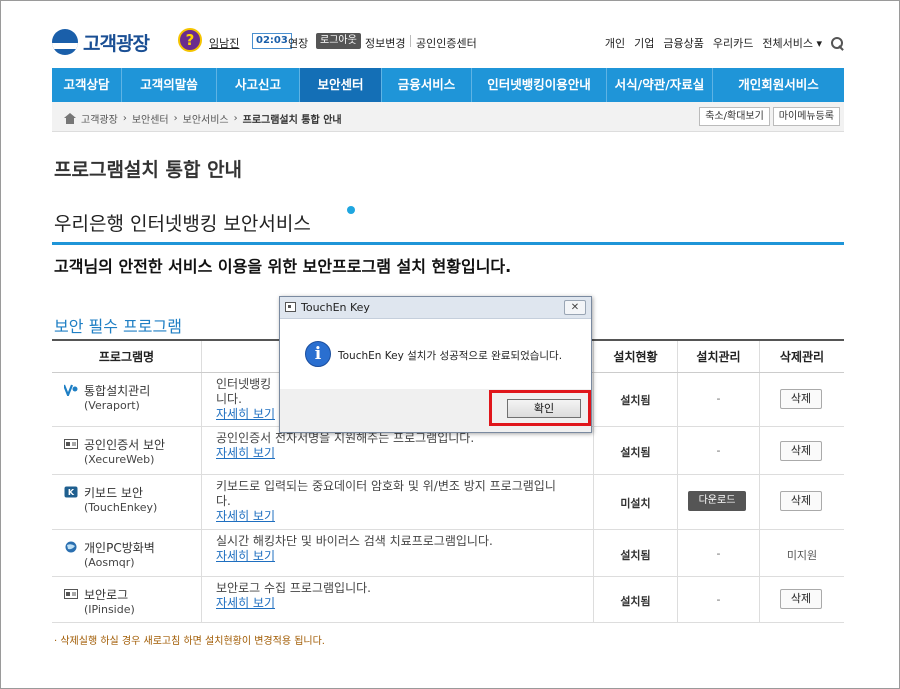 This screenshot has height=689, width=900. What do you see at coordinates (644, 43) in the screenshot?
I see `link-business: 기업` at bounding box center [644, 43].